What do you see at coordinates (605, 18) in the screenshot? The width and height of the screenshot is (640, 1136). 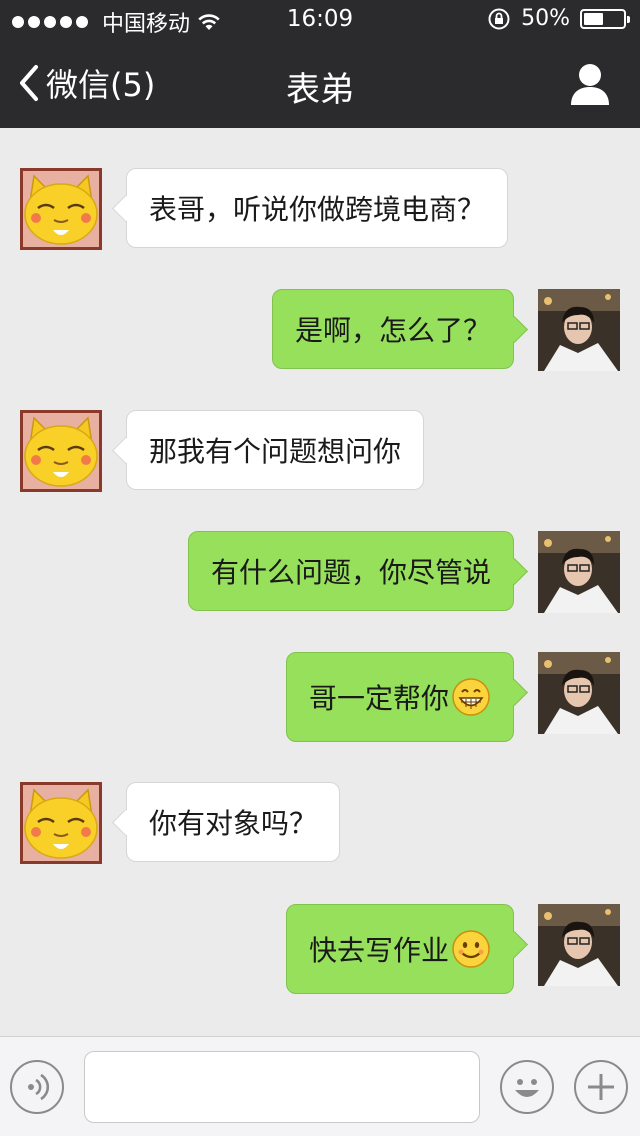 I see `battery-icon` at bounding box center [605, 18].